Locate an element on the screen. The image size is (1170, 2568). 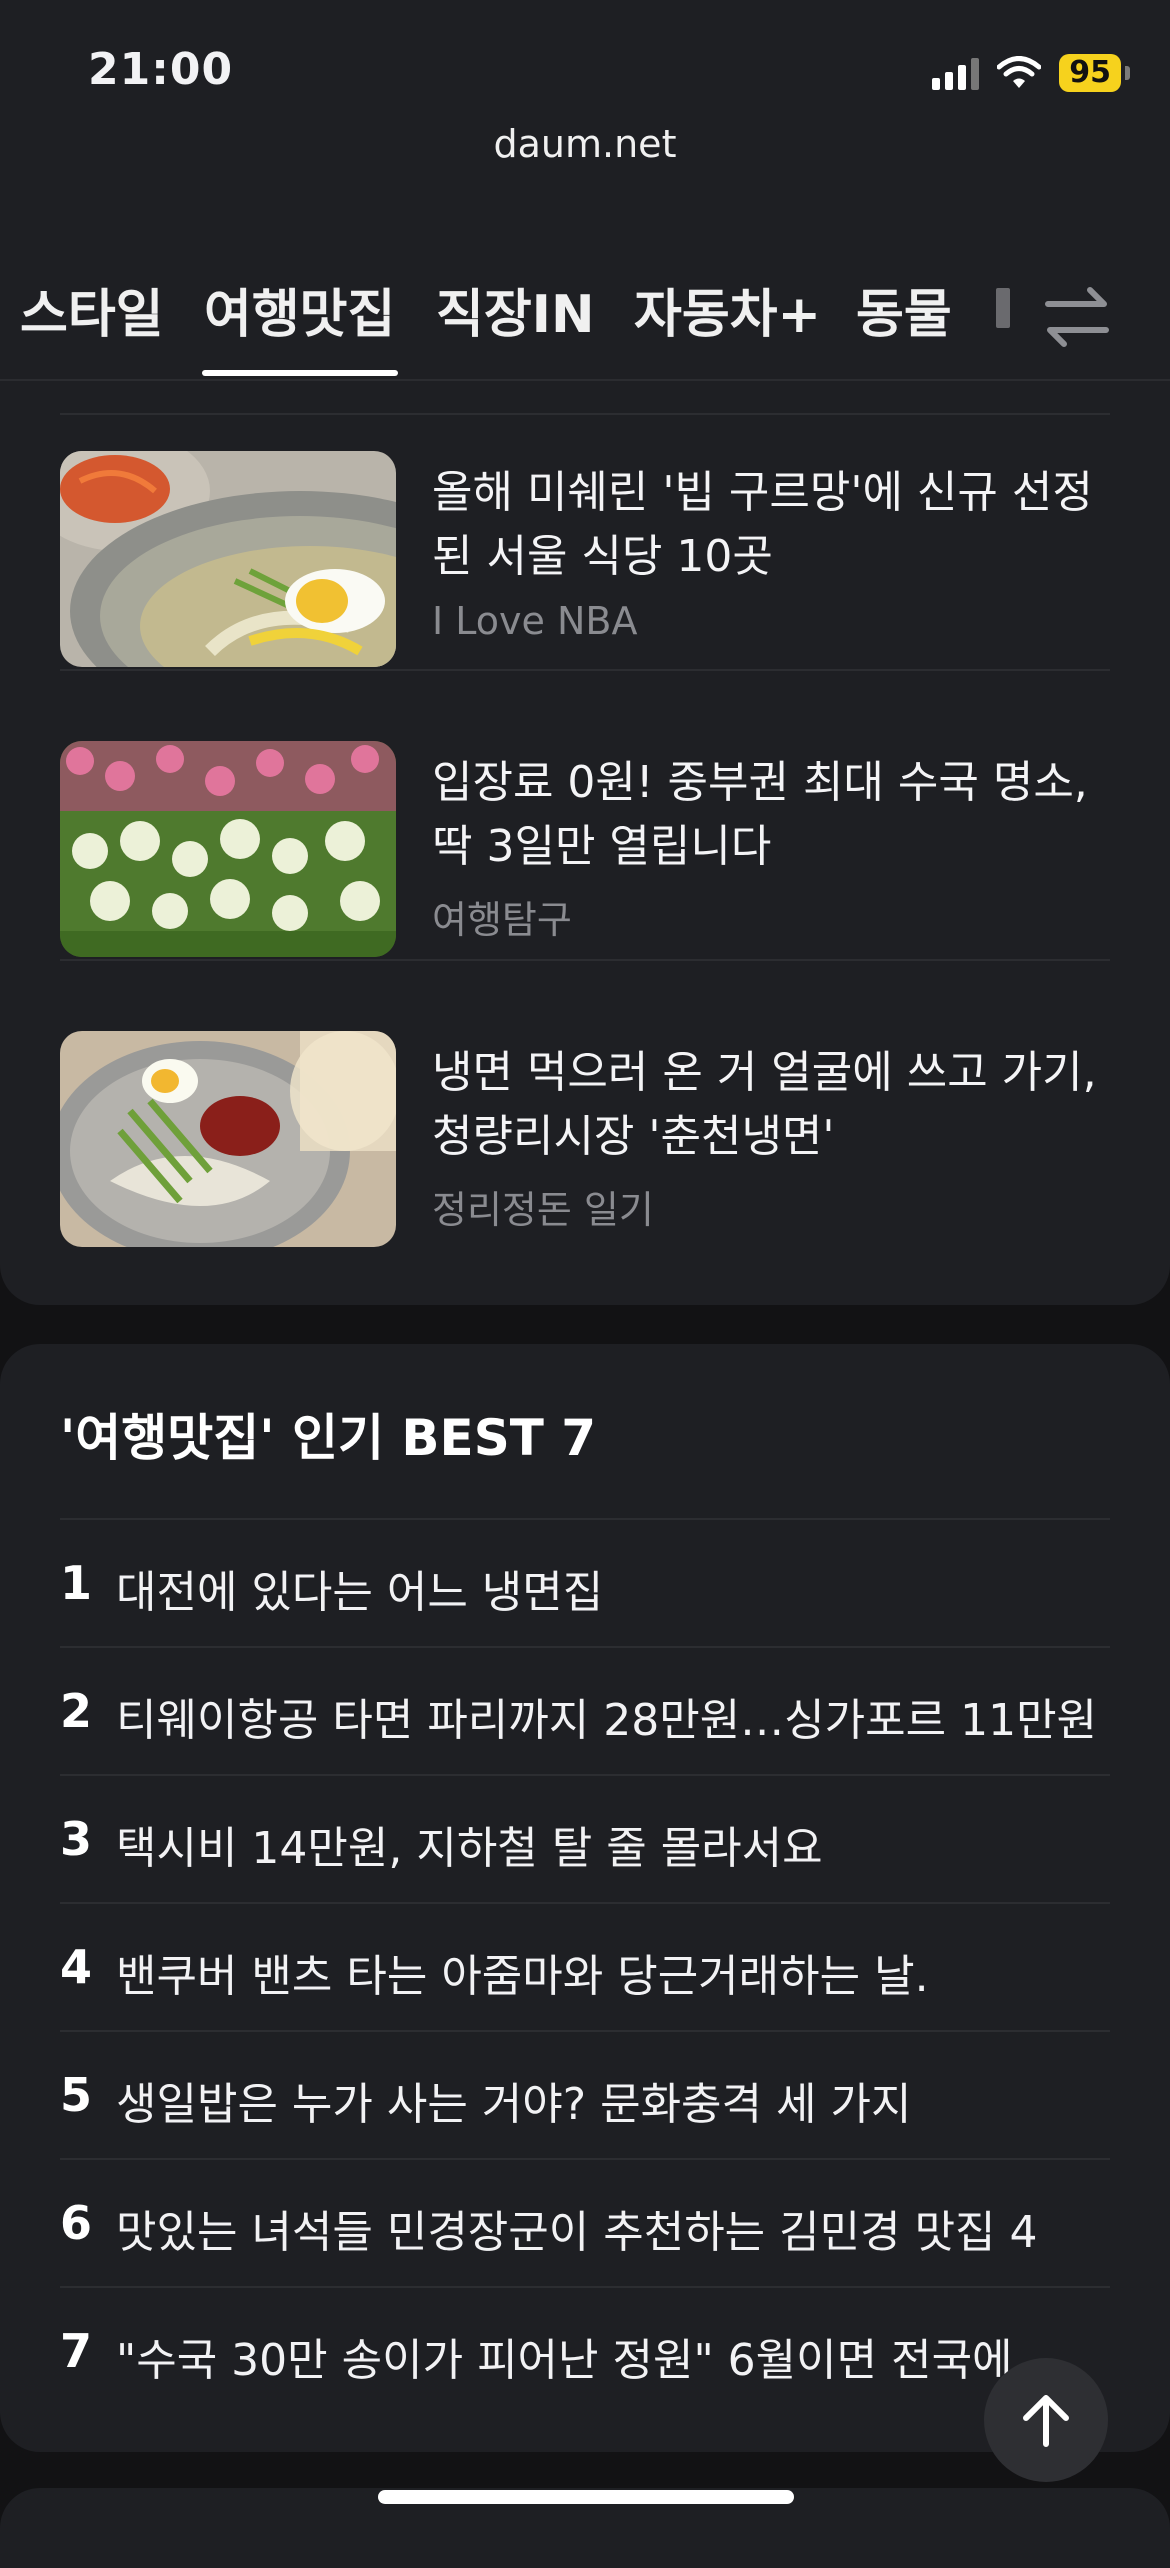
cellular-signal-icon is located at coordinates (956, 73).